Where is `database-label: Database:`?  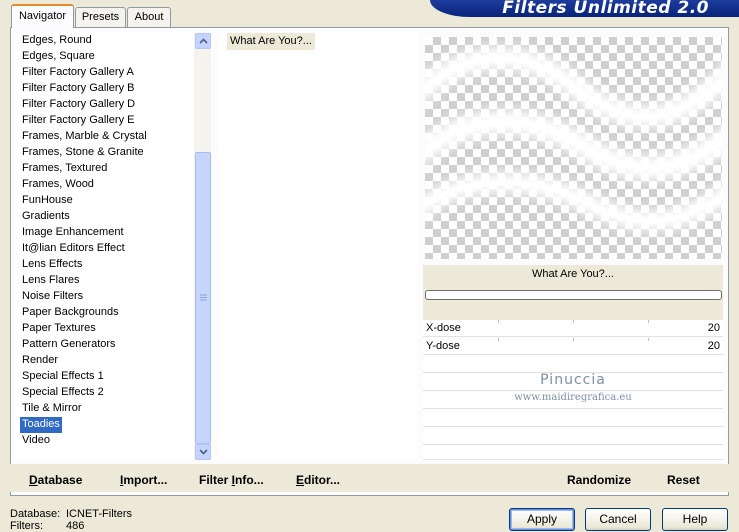
database-label: Database: is located at coordinates (35, 514).